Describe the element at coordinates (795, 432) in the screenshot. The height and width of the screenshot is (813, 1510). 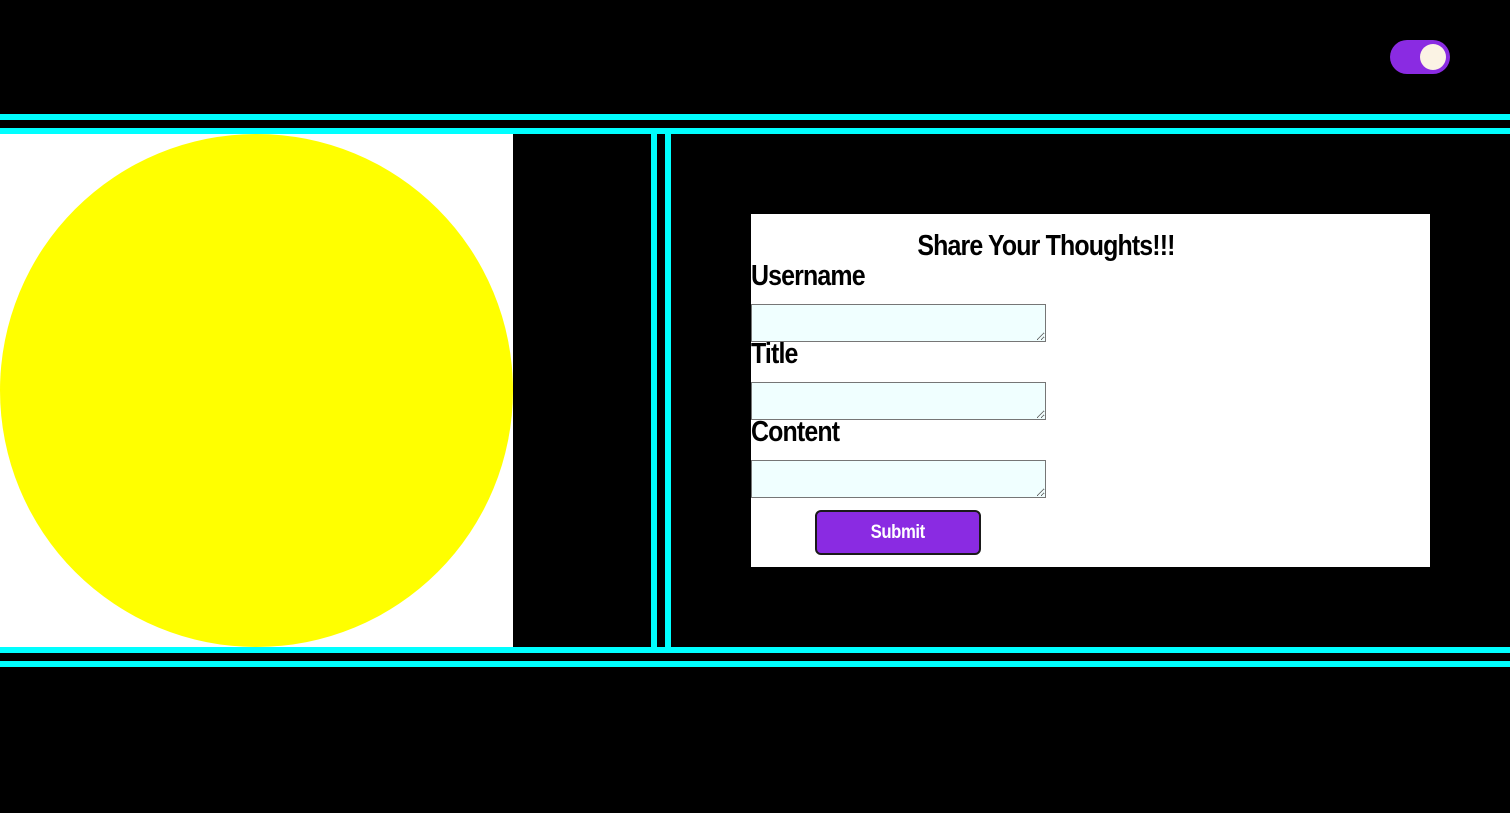
I see `content-label: Content` at that location.